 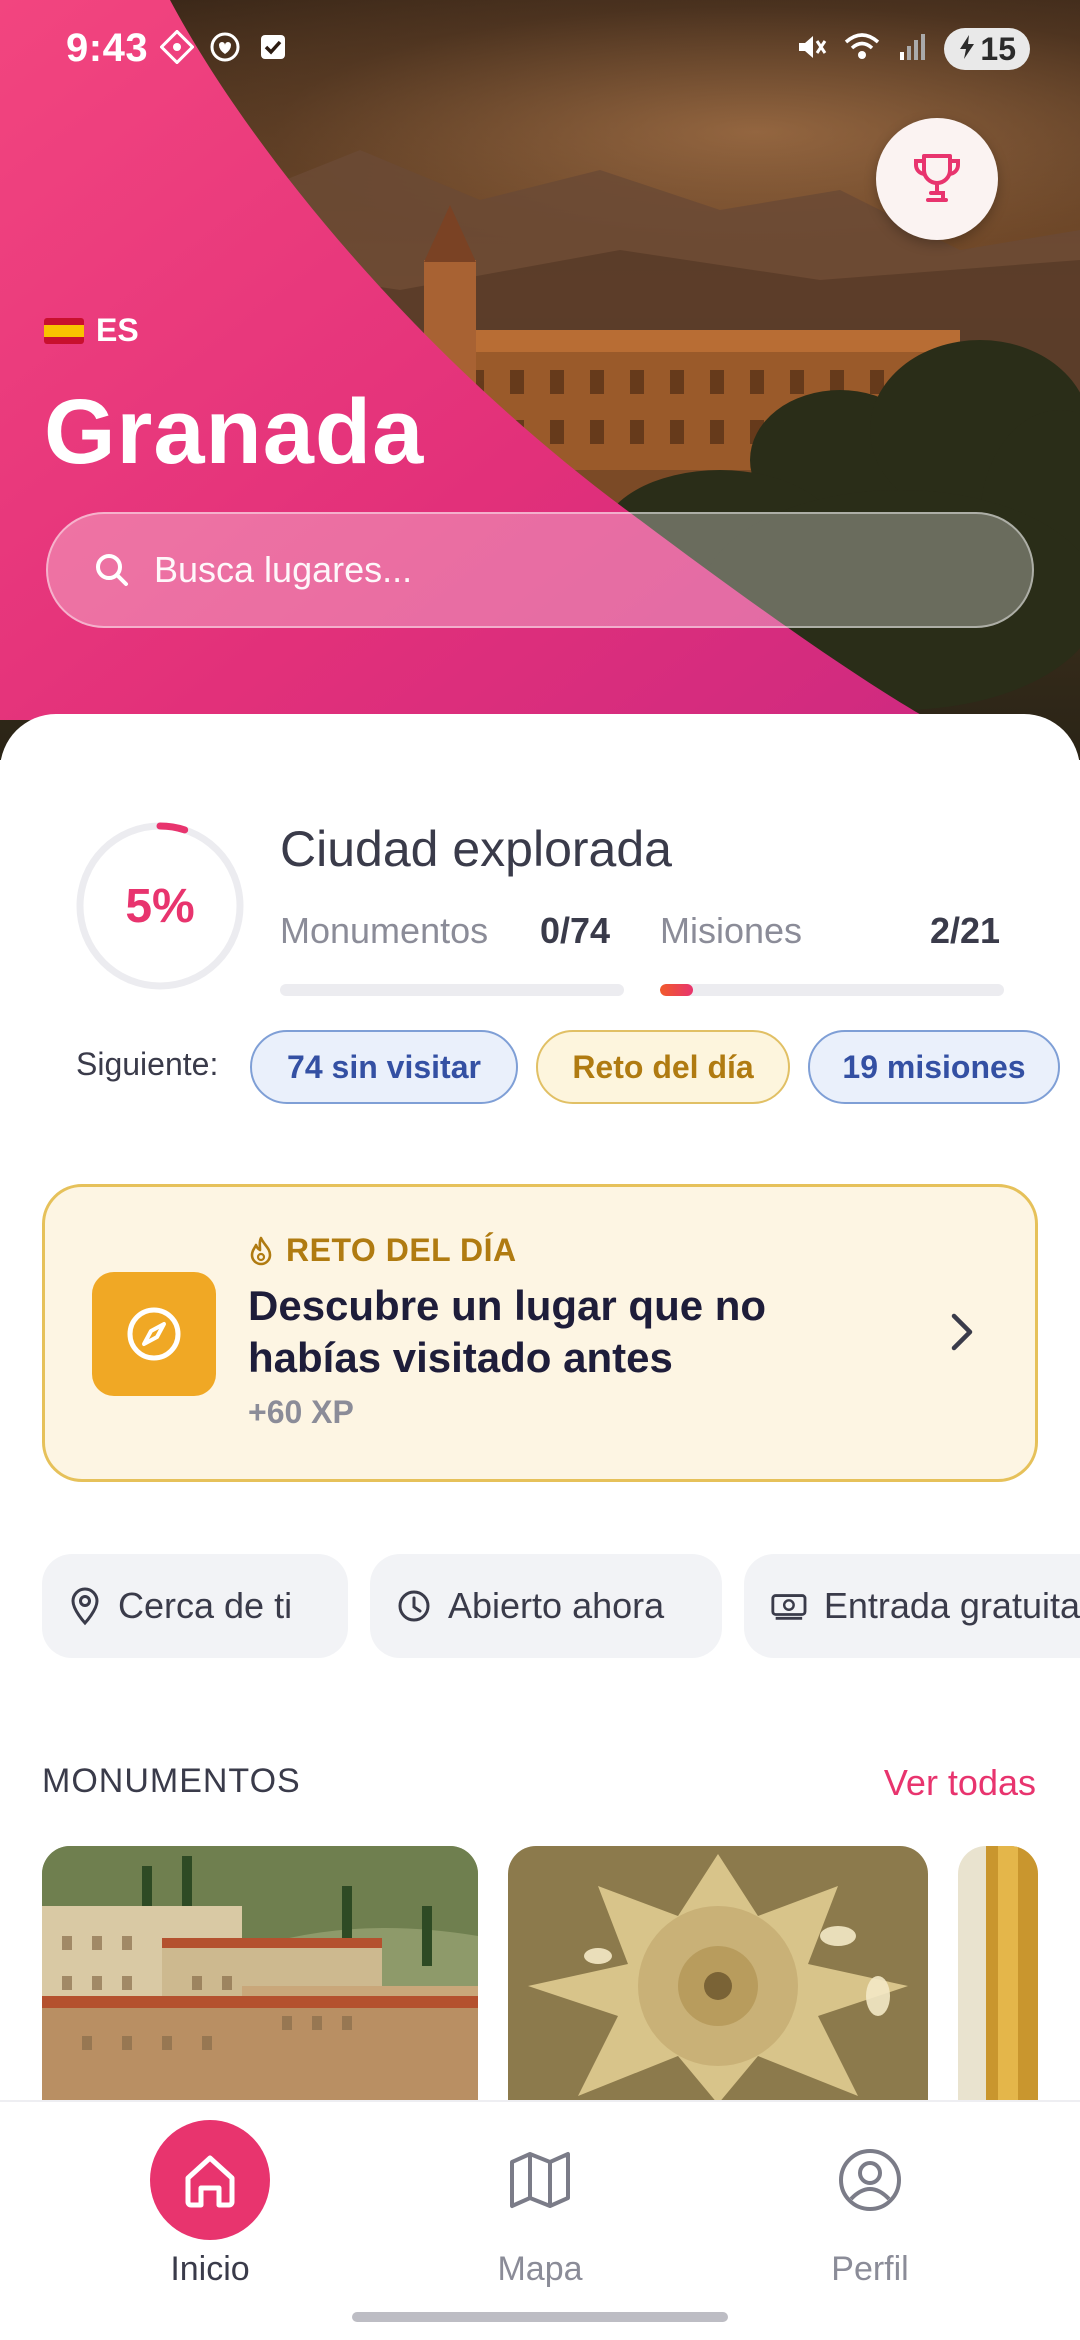 What do you see at coordinates (540, 2269) in the screenshot?
I see `nav-map-label: Mapa` at bounding box center [540, 2269].